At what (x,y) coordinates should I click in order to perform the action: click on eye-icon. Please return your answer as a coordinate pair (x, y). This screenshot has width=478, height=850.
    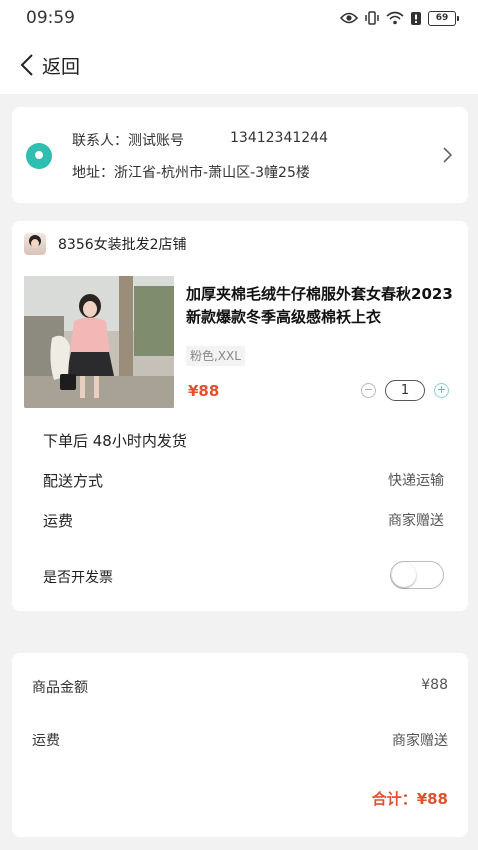
    Looking at the image, I should click on (349, 18).